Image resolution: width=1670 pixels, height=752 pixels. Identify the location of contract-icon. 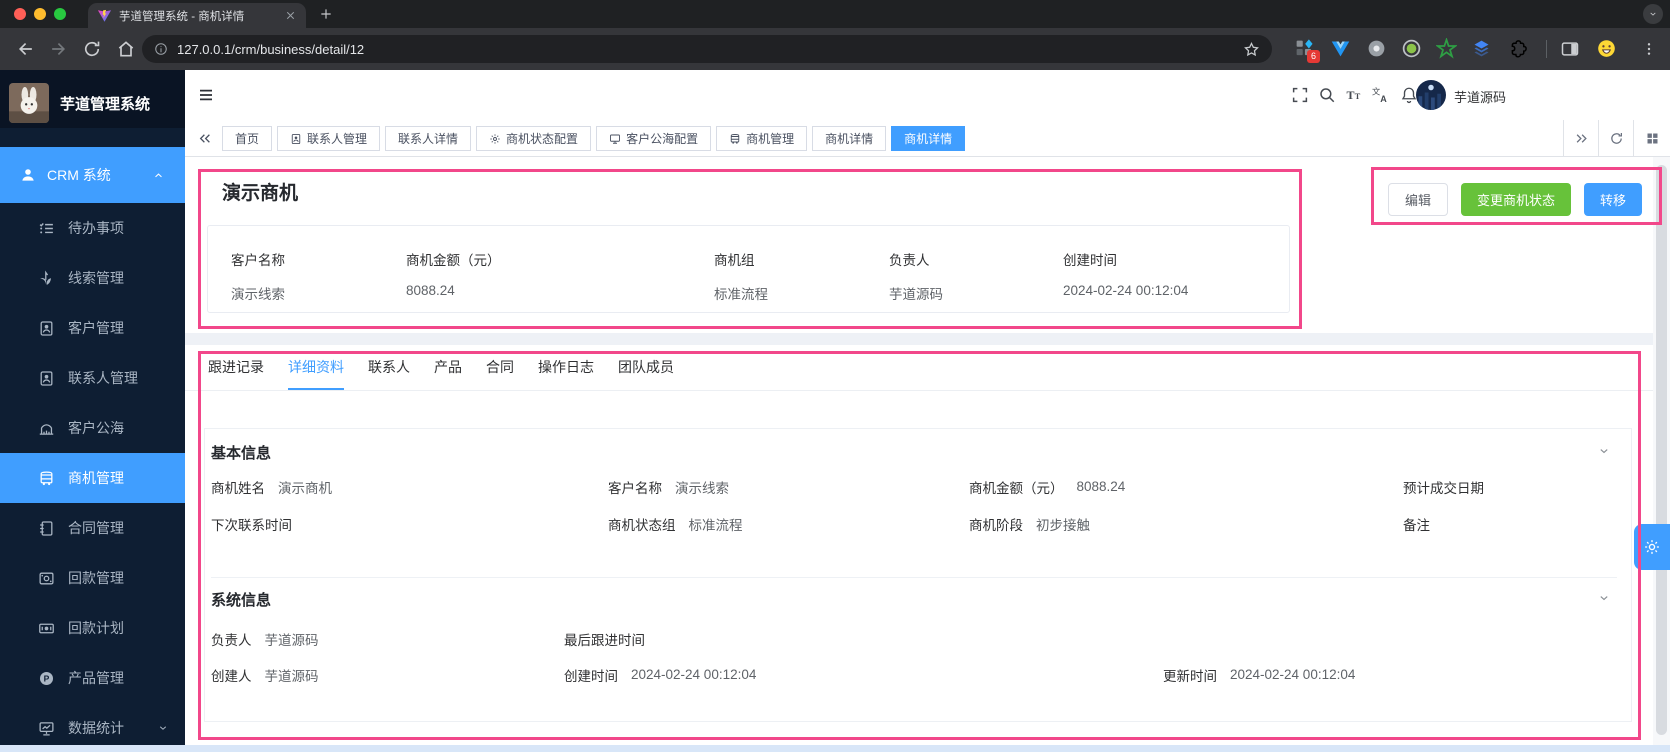
(46, 528).